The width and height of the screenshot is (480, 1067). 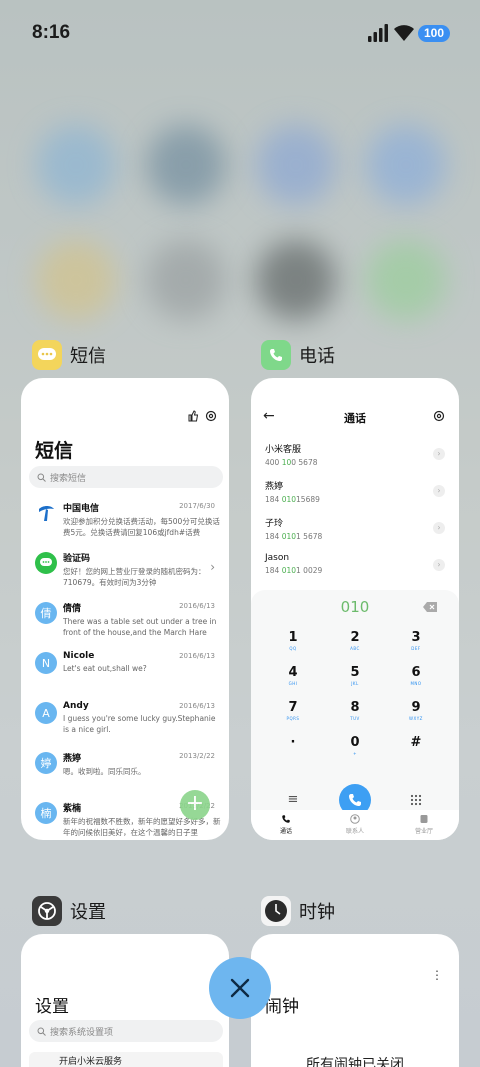 I want to click on dial-key-digit: 0, so click(x=355, y=742).